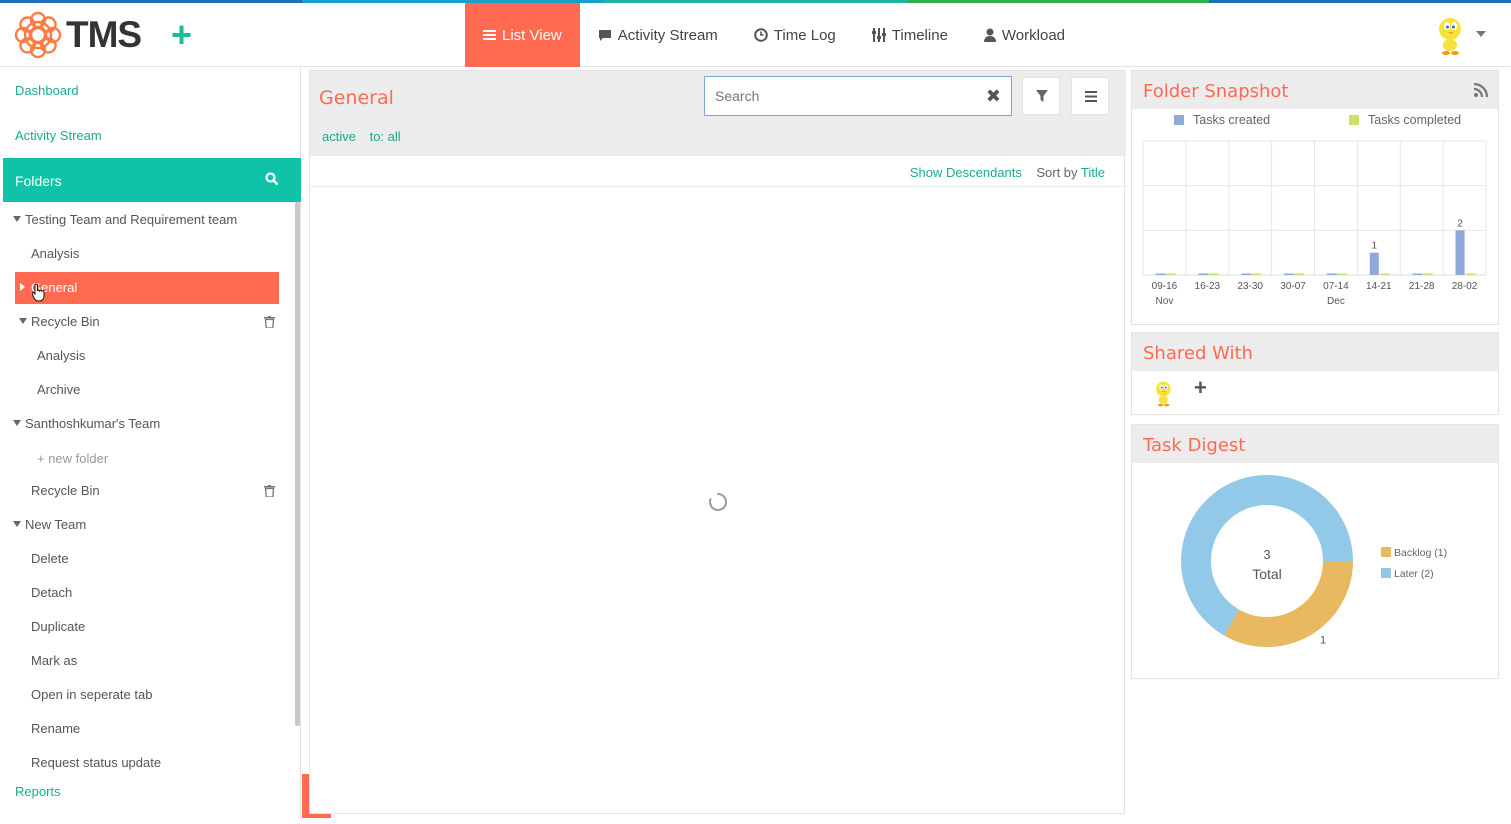  Describe the element at coordinates (366, 136) in the screenshot. I see `filter-tags: active to: all` at that location.